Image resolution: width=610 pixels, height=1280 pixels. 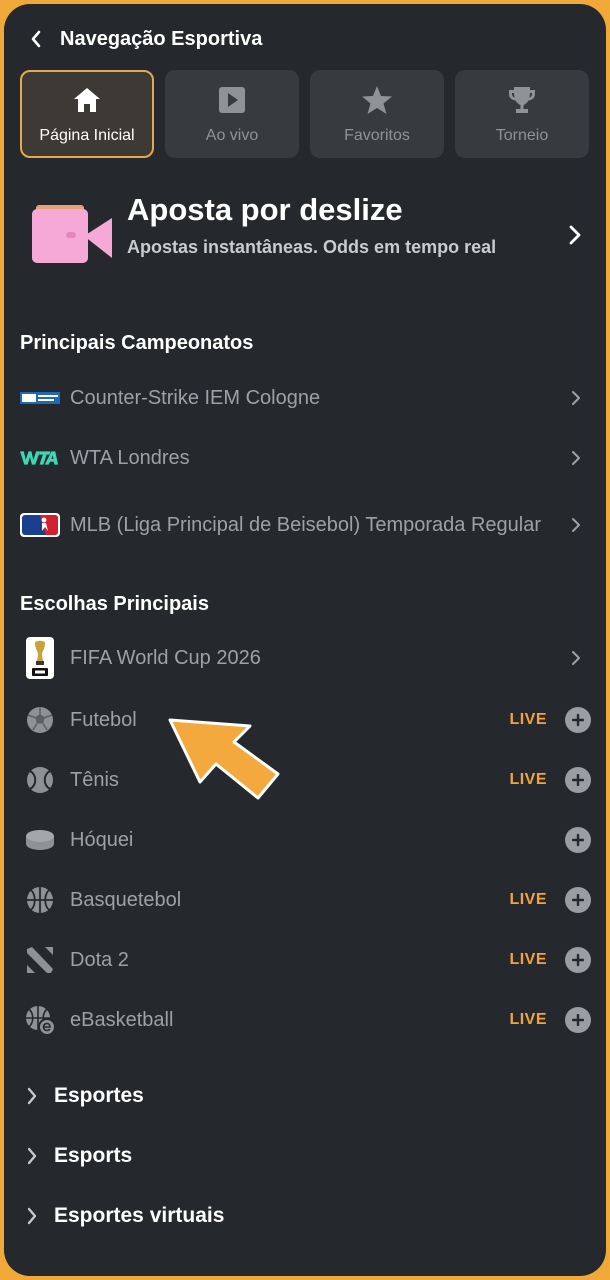 I want to click on tab-tournament: Torneio, so click(x=522, y=114).